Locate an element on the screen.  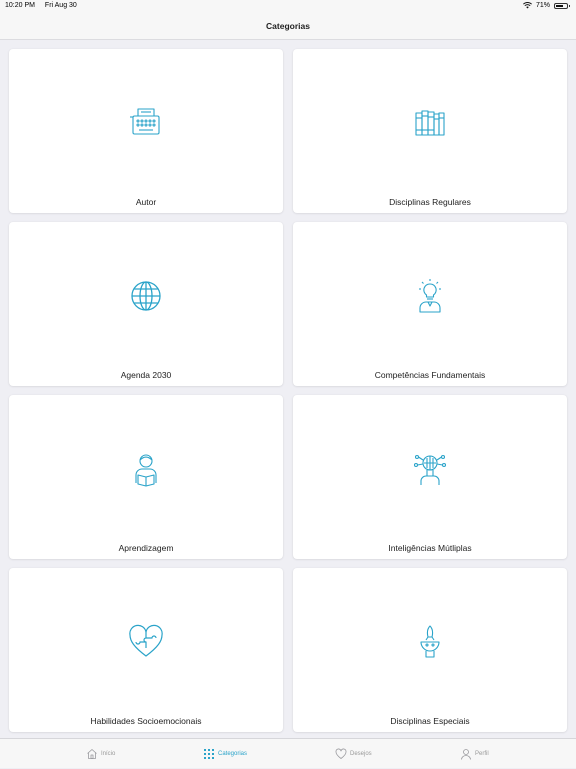
category-card-aprendizagem: Aprendizagem is located at coordinates (146, 477).